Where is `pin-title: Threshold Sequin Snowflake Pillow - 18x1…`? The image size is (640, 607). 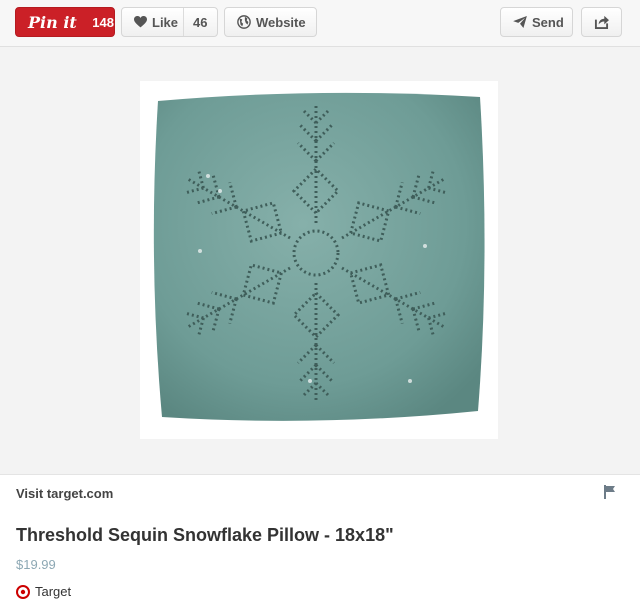
pin-title: Threshold Sequin Snowflake Pillow - 18x1… is located at coordinates (205, 535).